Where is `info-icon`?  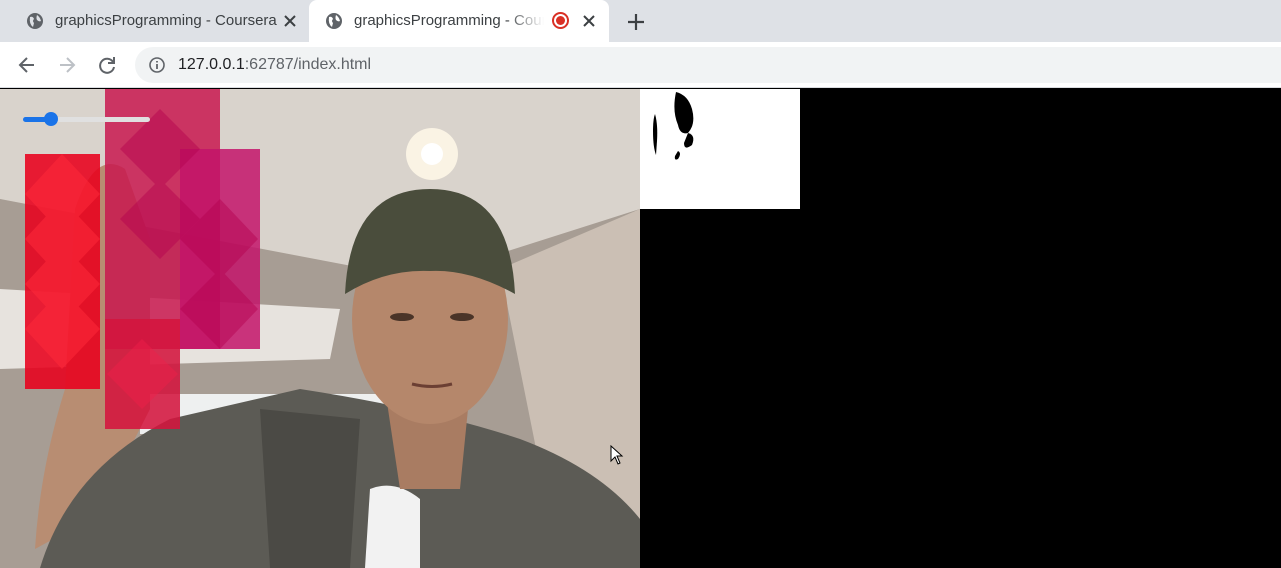
info-icon is located at coordinates (157, 65).